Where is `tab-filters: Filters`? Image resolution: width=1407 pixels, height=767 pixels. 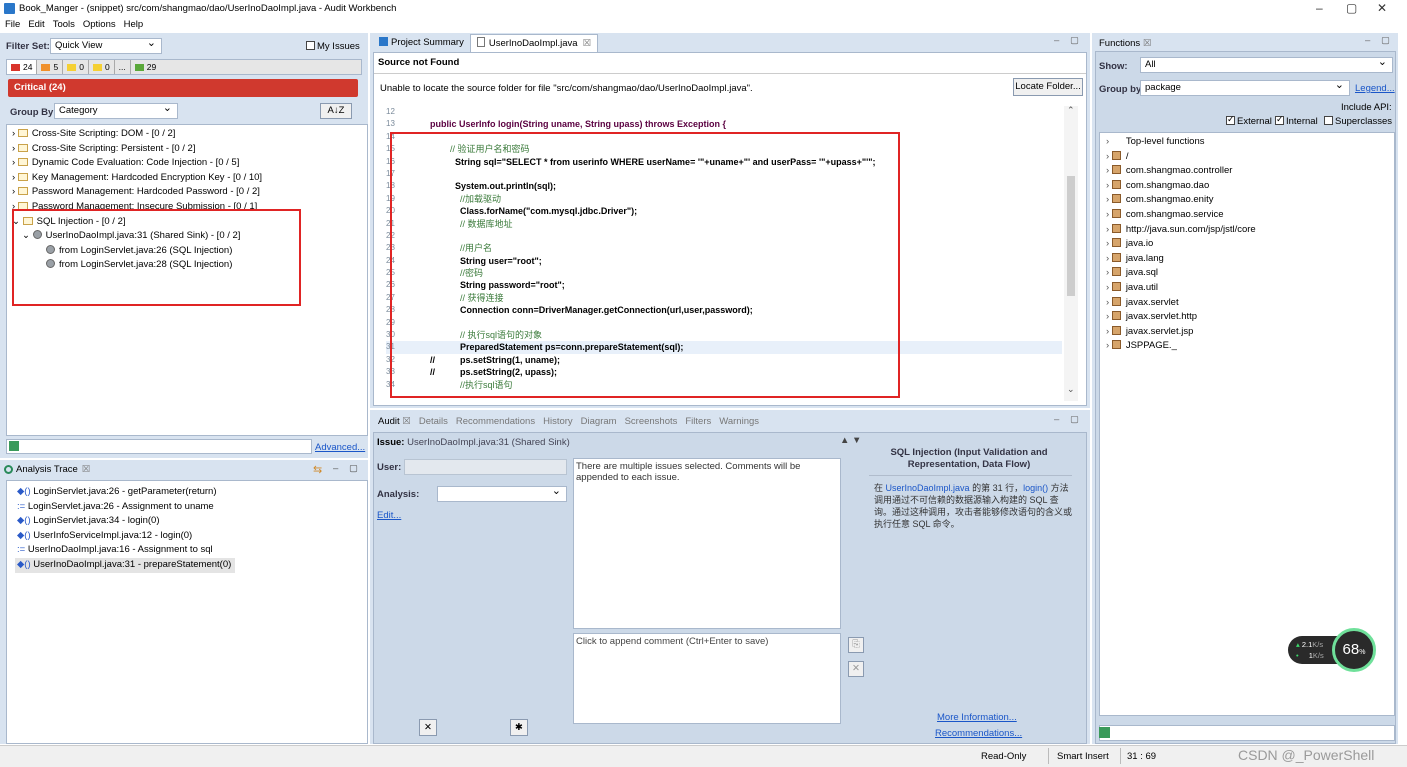
tab-filters: Filters is located at coordinates (698, 421).